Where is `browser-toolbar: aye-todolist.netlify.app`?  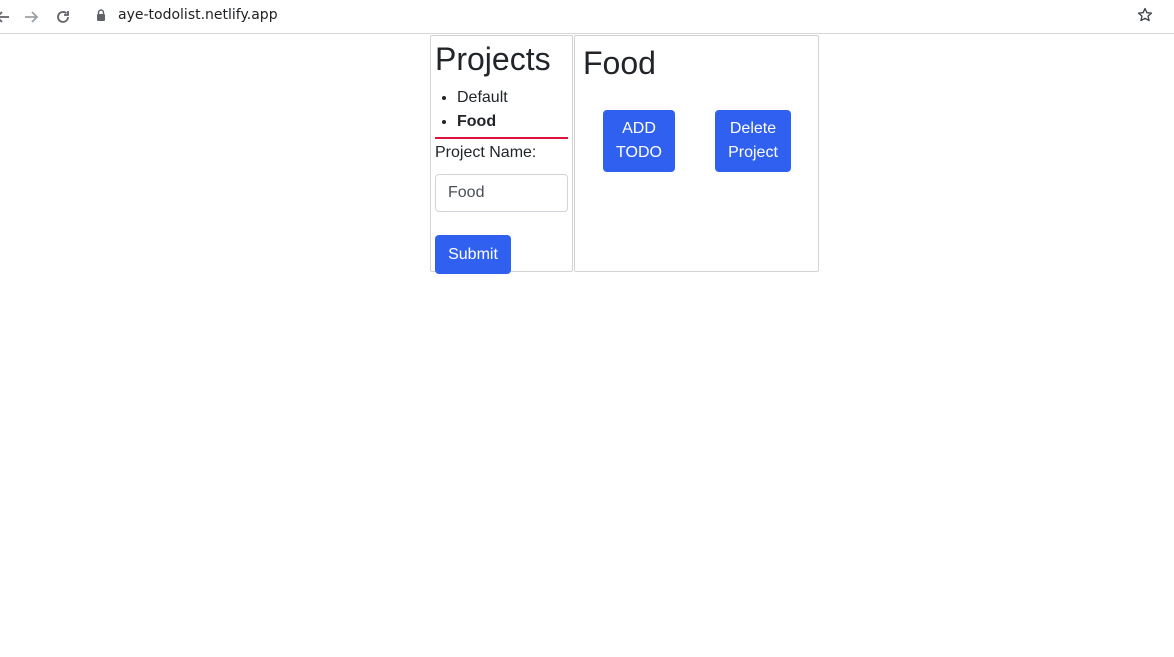 browser-toolbar: aye-todolist.netlify.app is located at coordinates (587, 17).